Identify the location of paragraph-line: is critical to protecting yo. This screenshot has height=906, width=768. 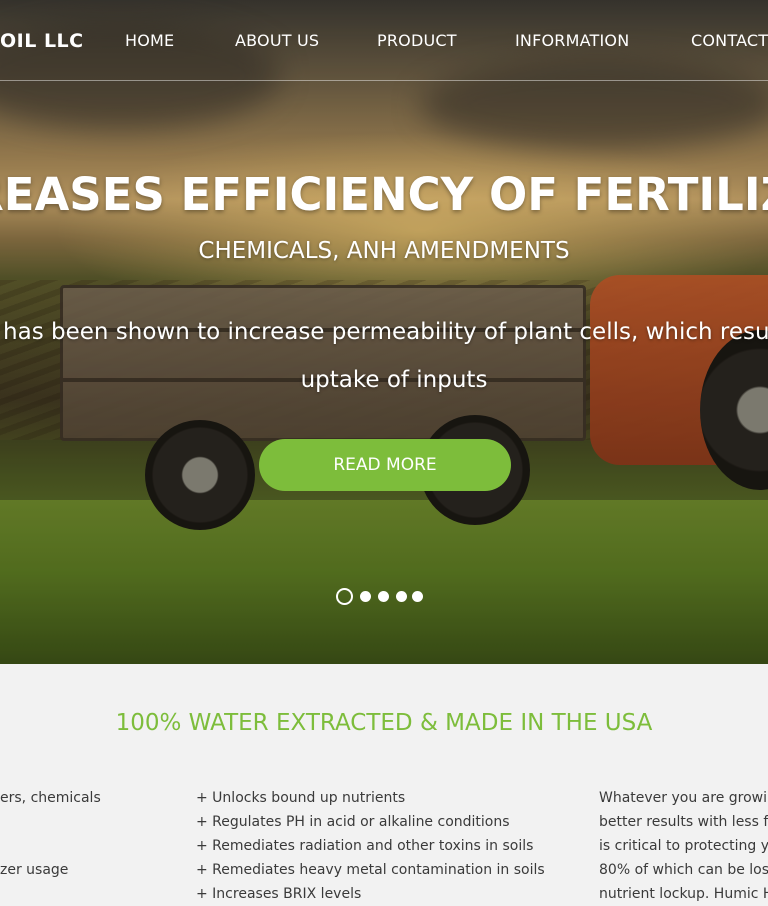
(683, 846).